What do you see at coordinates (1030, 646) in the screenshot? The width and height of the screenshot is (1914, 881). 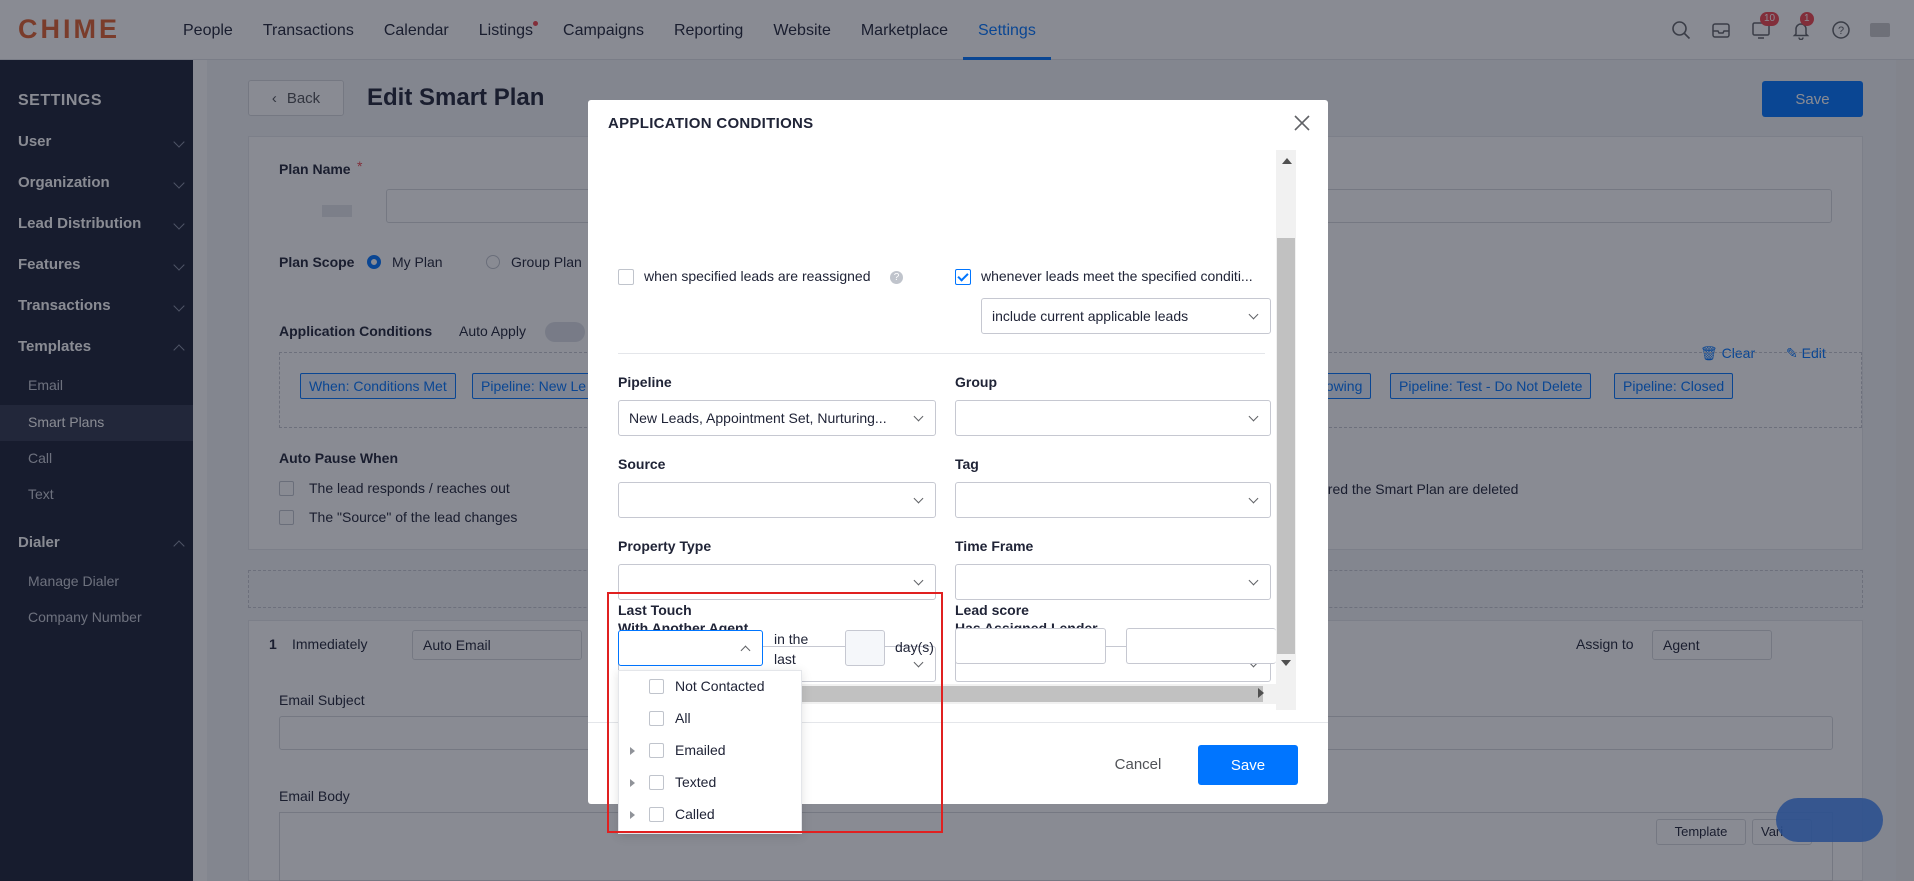 I see `lead-score-min-input` at bounding box center [1030, 646].